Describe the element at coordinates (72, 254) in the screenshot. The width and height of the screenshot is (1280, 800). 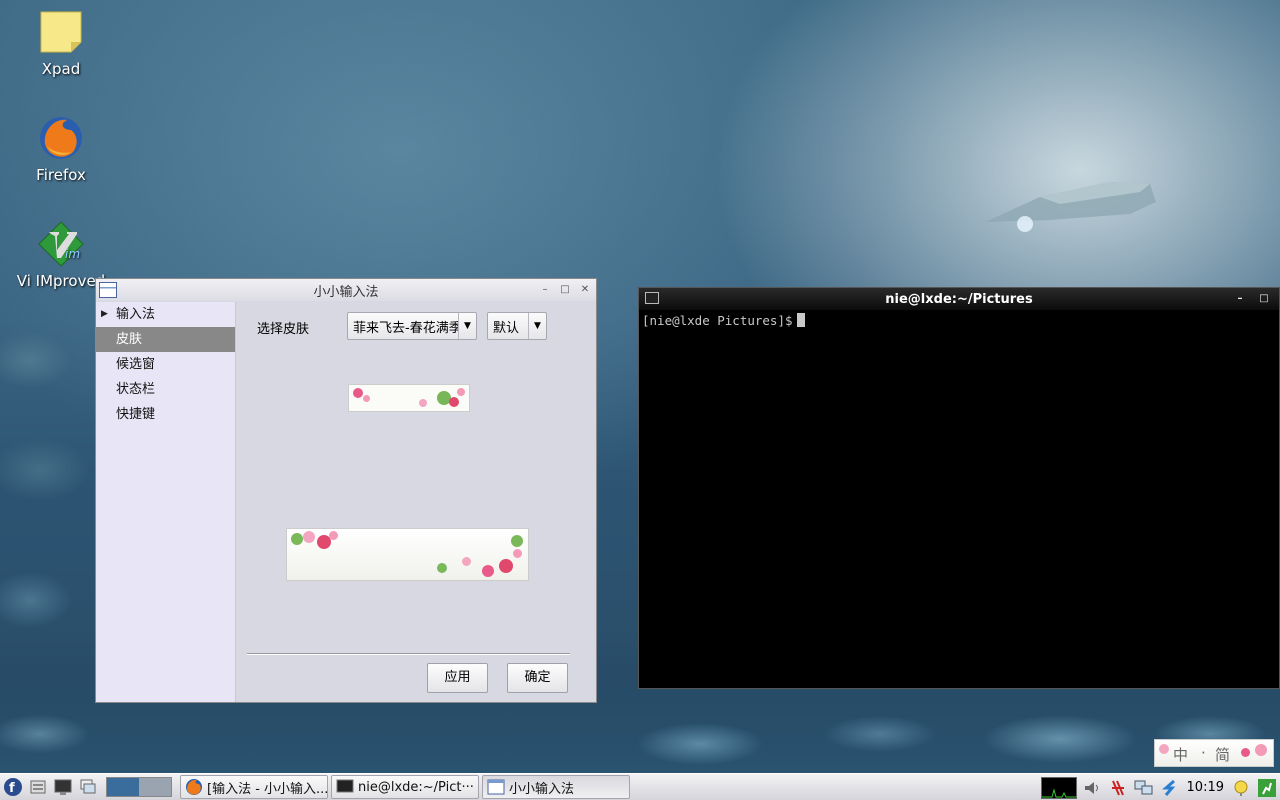
I see `svg-text: im` at that location.